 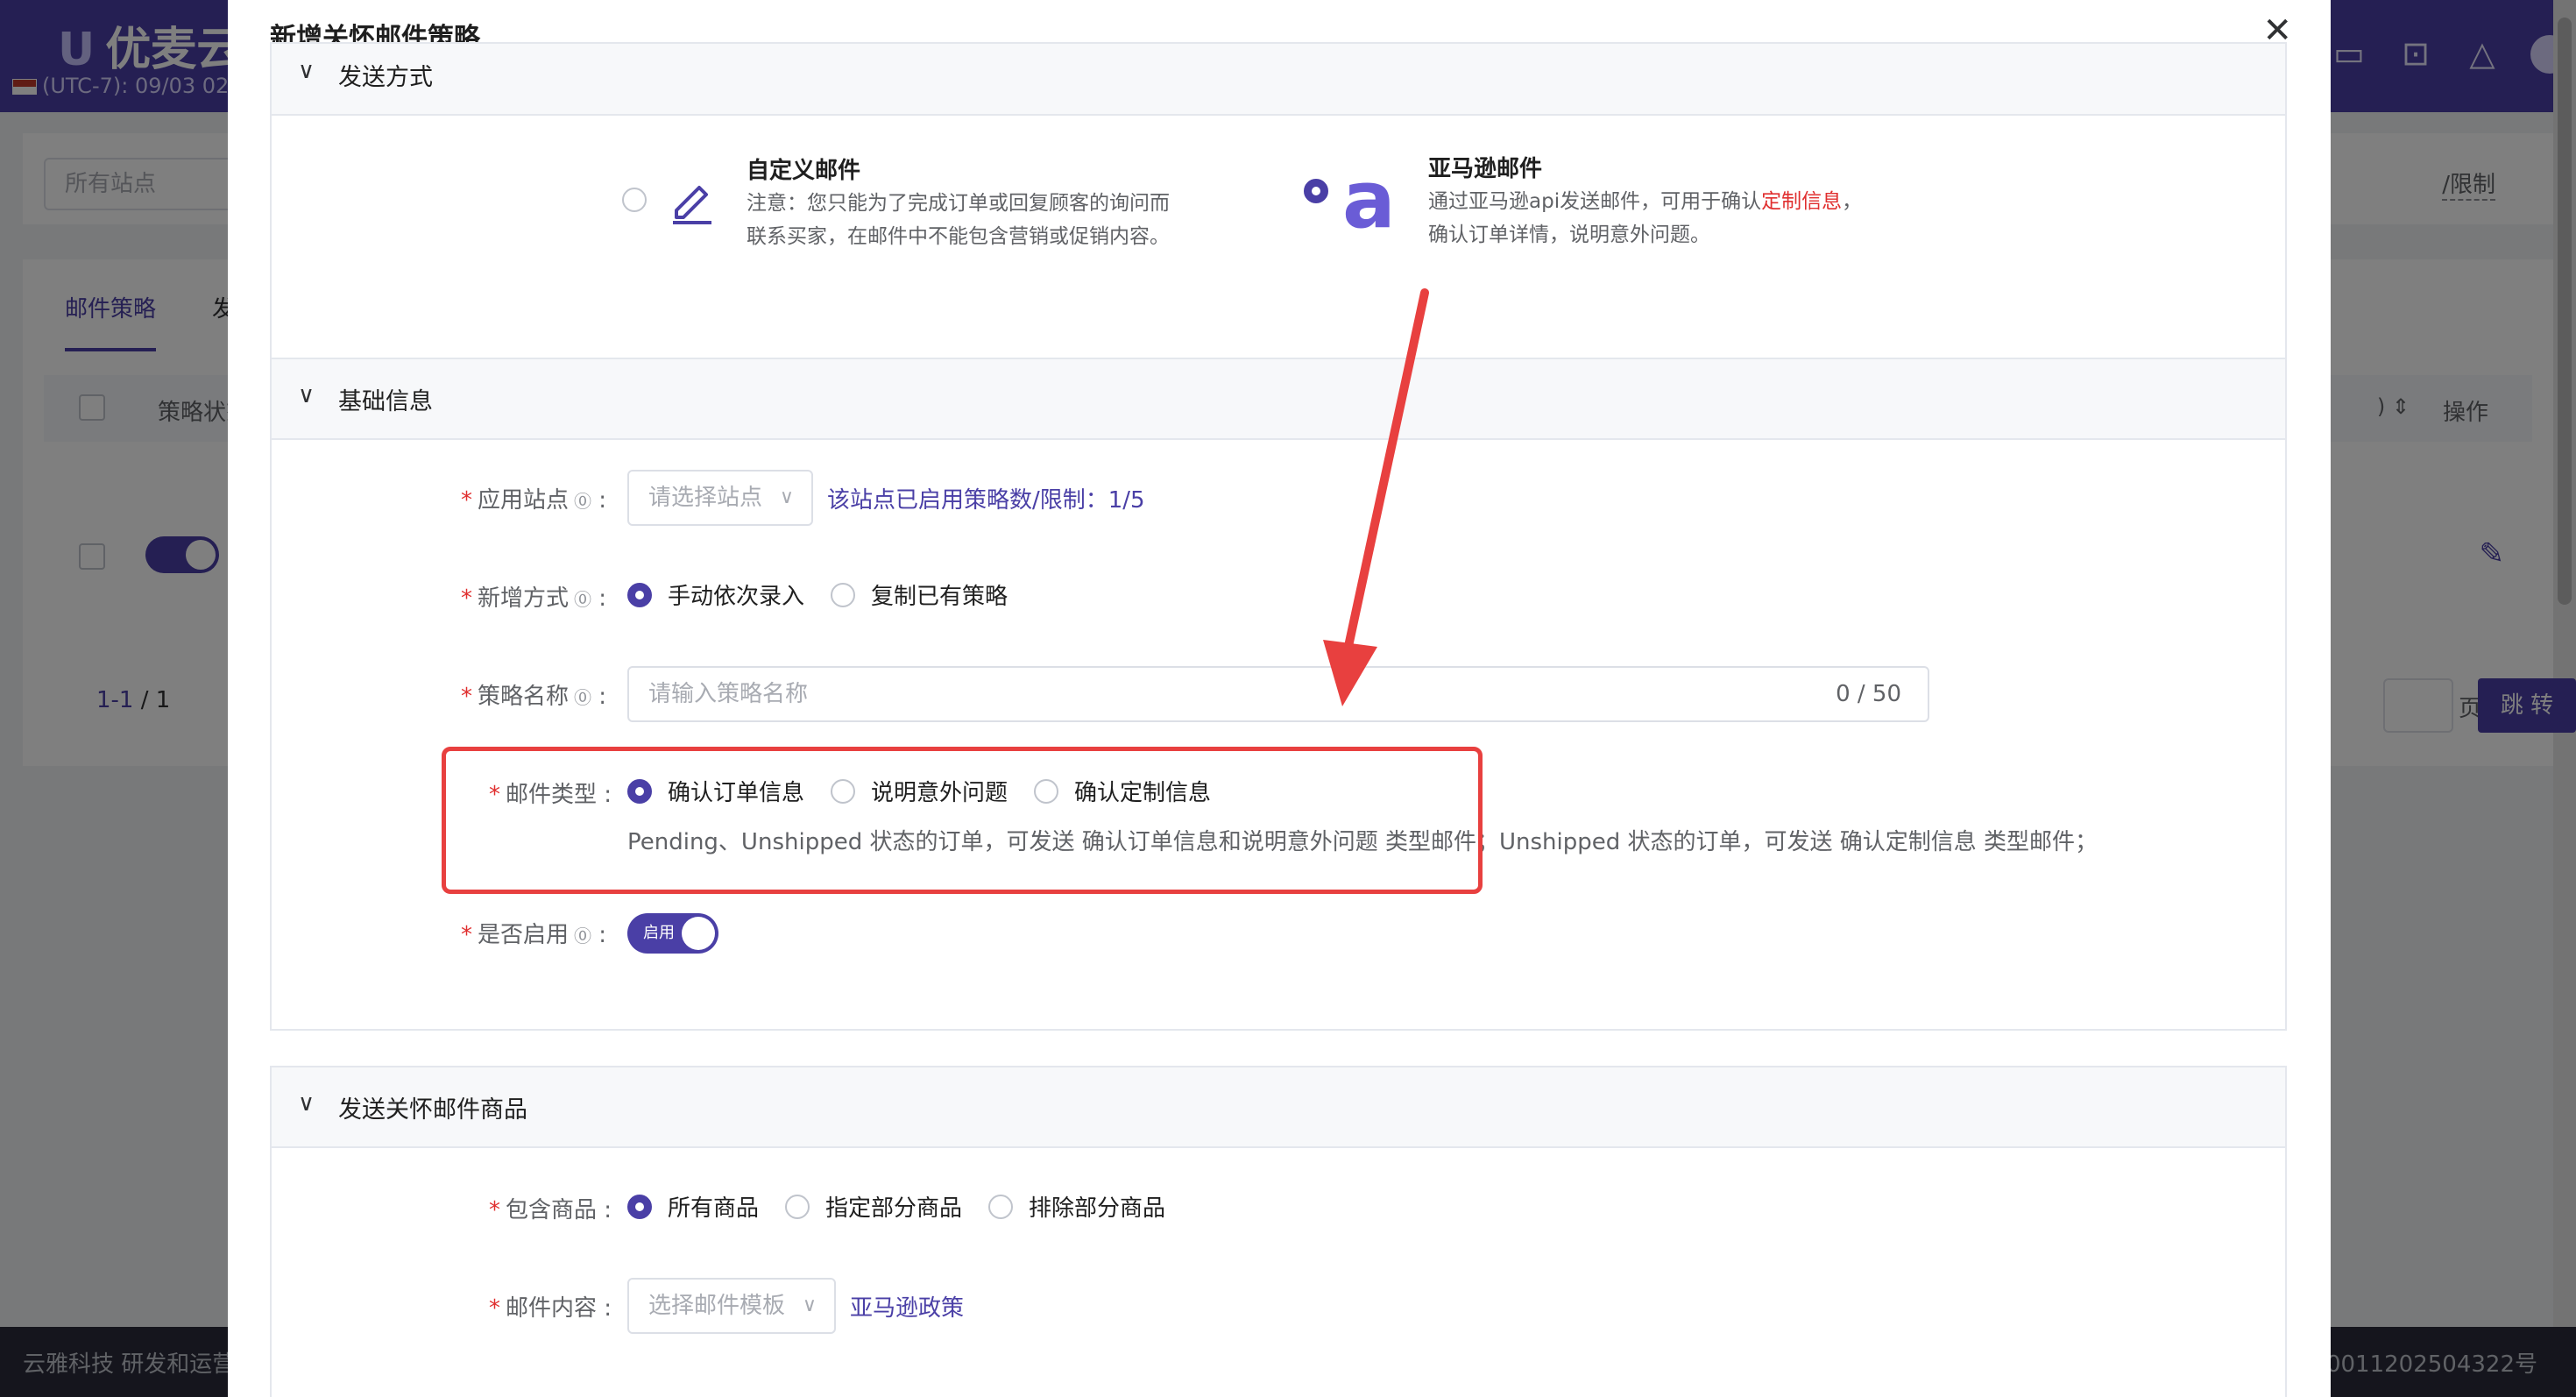 I want to click on annotation-arrow-icon, so click(x=1376, y=497).